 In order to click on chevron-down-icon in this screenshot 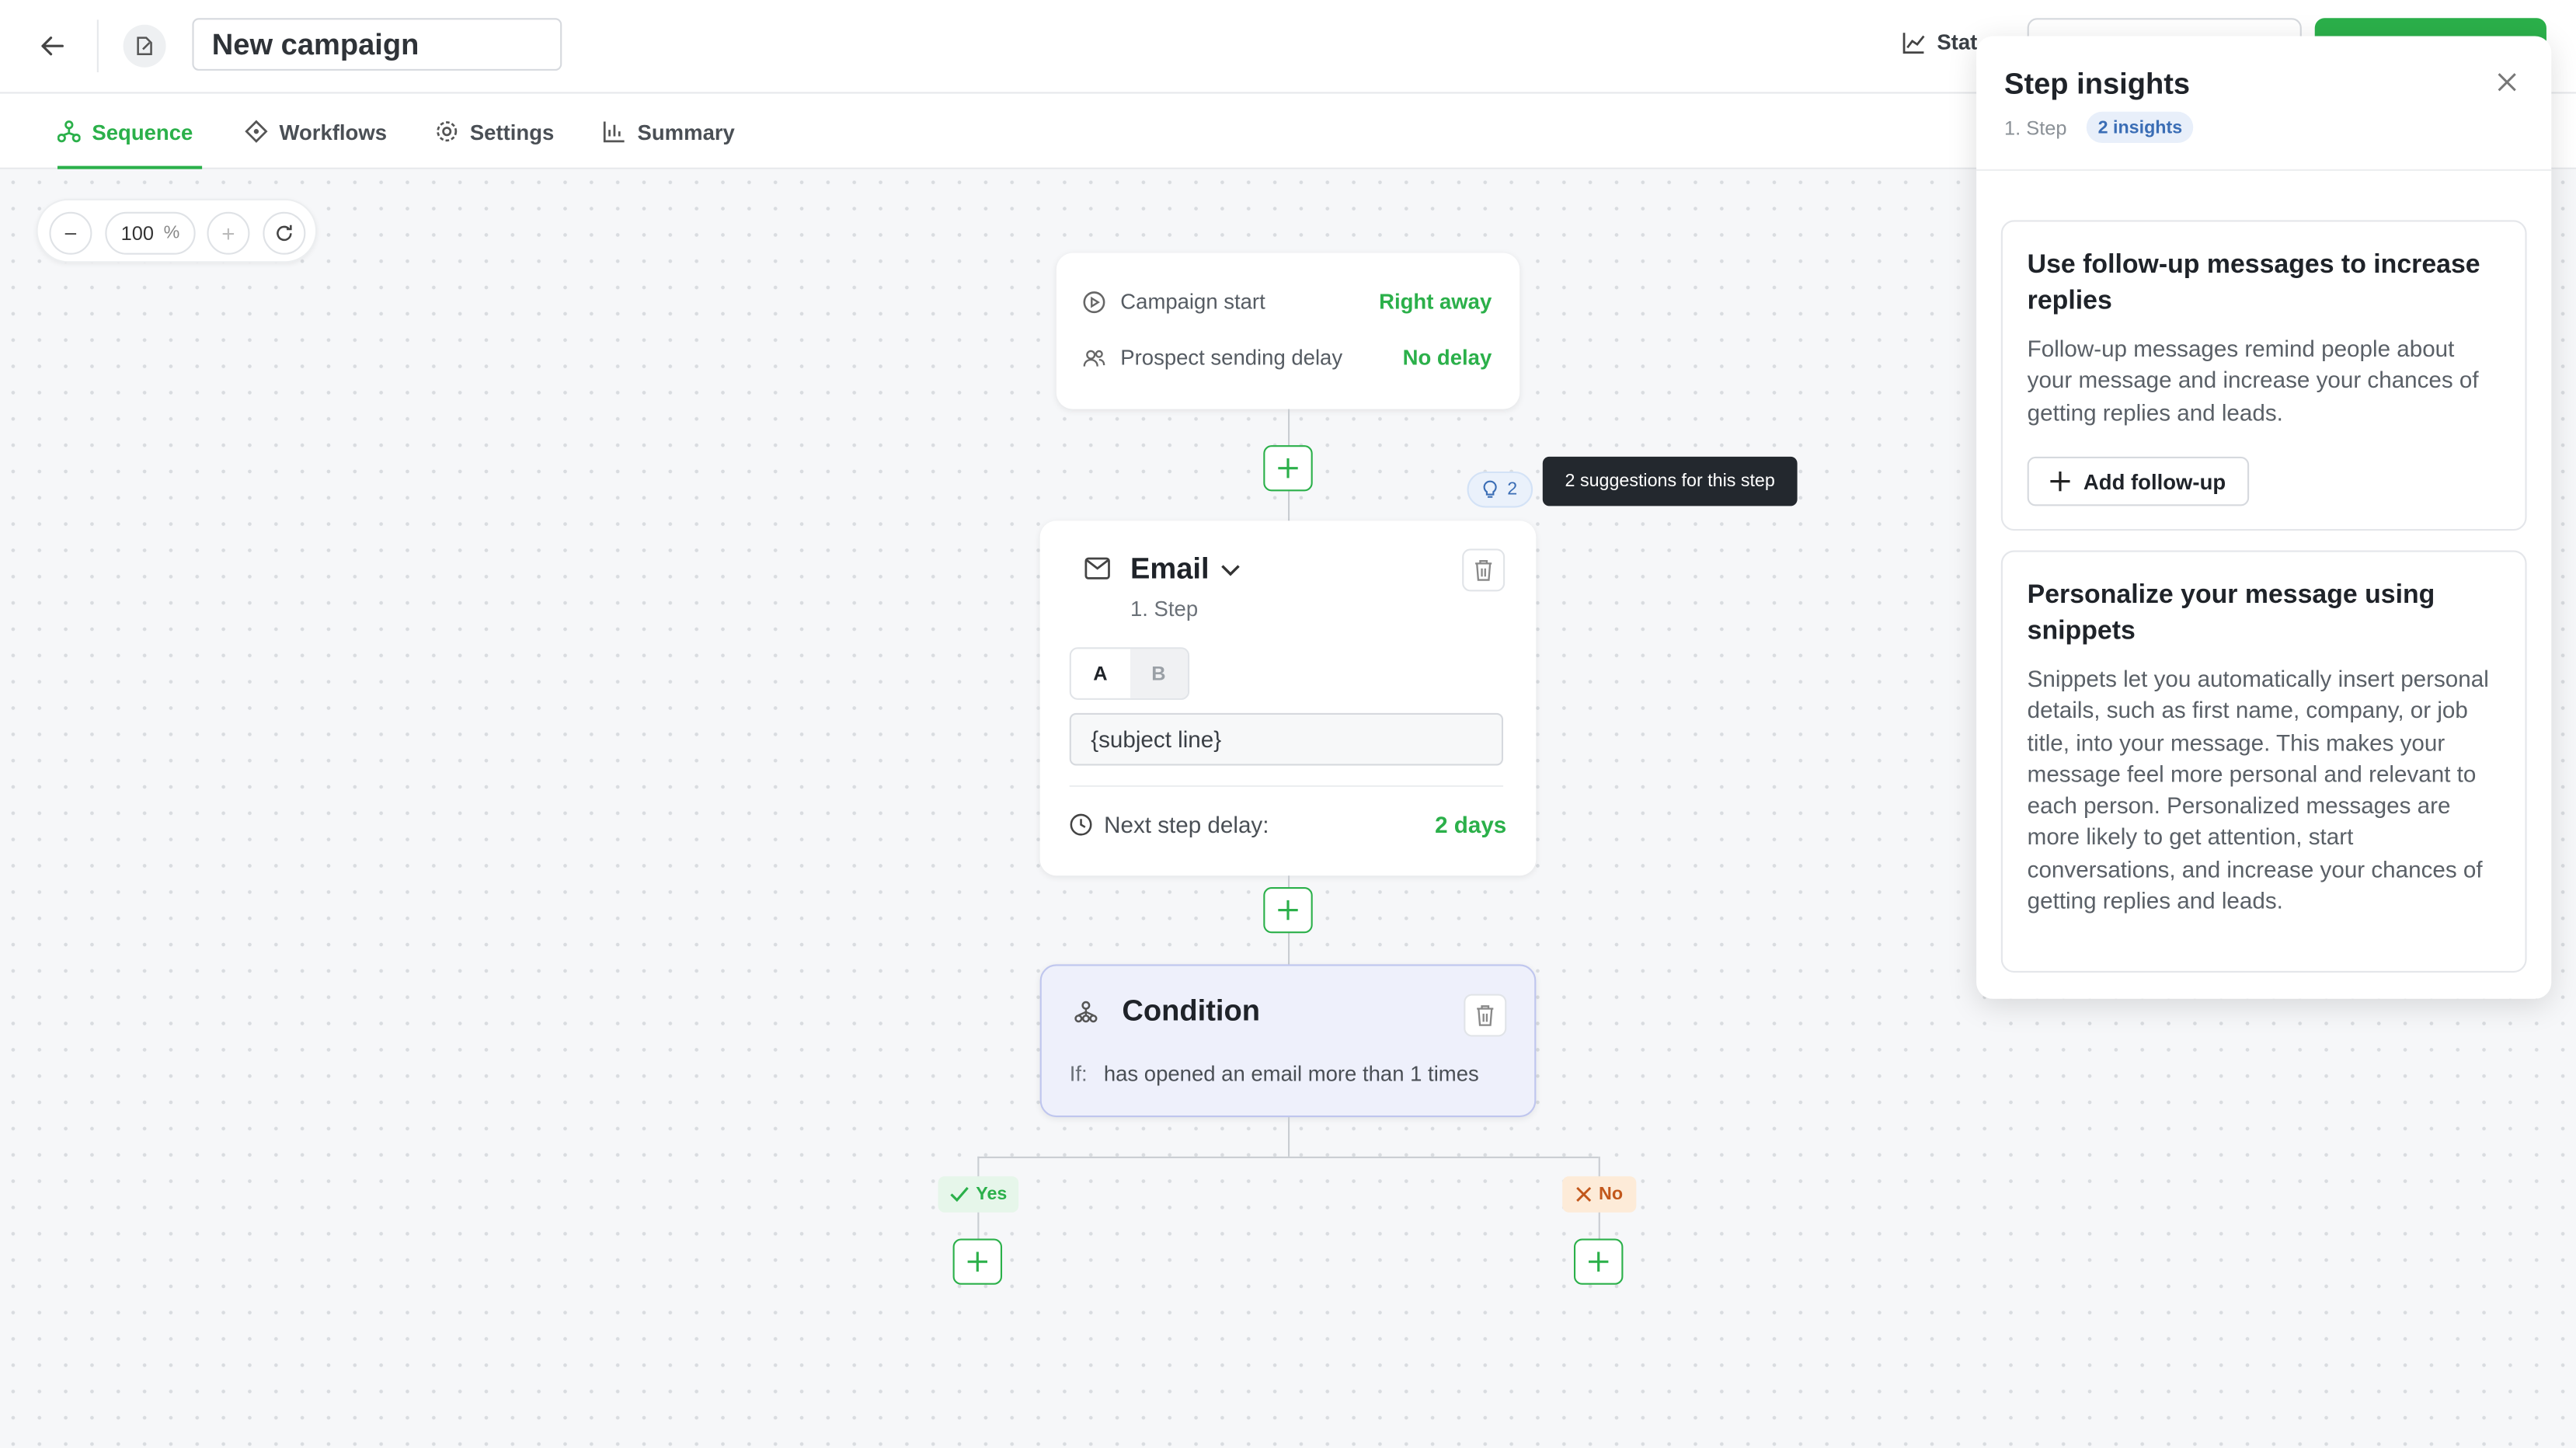, I will do `click(1230, 570)`.